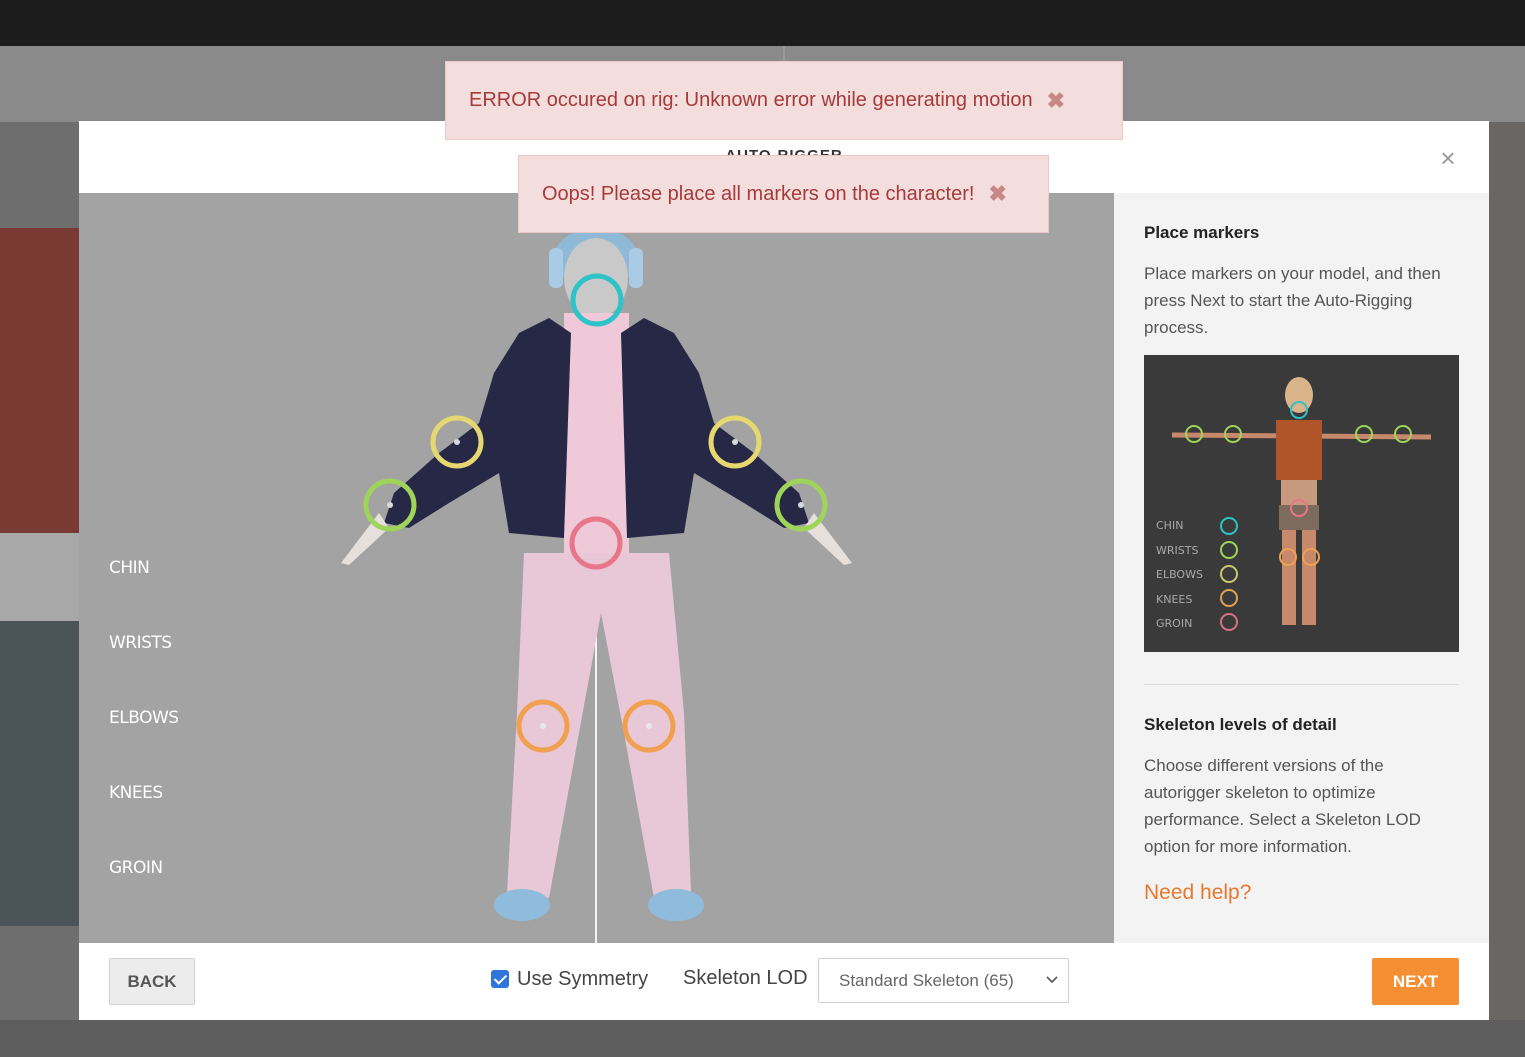 The width and height of the screenshot is (1525, 1057). What do you see at coordinates (1301, 684) in the screenshot?
I see `panel-divider` at bounding box center [1301, 684].